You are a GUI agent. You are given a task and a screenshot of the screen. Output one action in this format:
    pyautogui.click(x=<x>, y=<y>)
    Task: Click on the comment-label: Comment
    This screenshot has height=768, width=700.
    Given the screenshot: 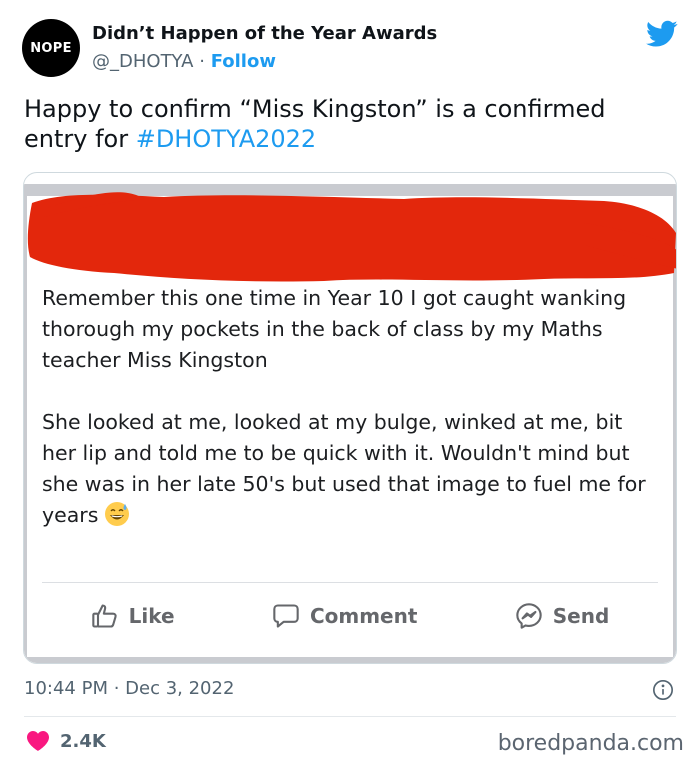 What is the action you would take?
    pyautogui.click(x=363, y=615)
    